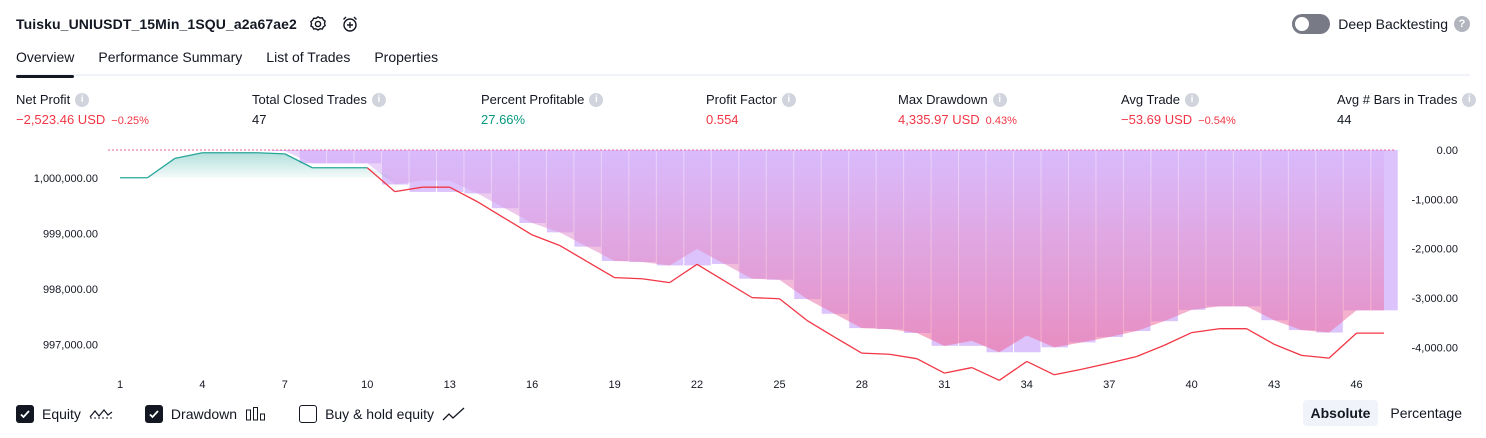 Image resolution: width=1486 pixels, height=438 pixels. I want to click on buy-hold-checkbox, so click(308, 414).